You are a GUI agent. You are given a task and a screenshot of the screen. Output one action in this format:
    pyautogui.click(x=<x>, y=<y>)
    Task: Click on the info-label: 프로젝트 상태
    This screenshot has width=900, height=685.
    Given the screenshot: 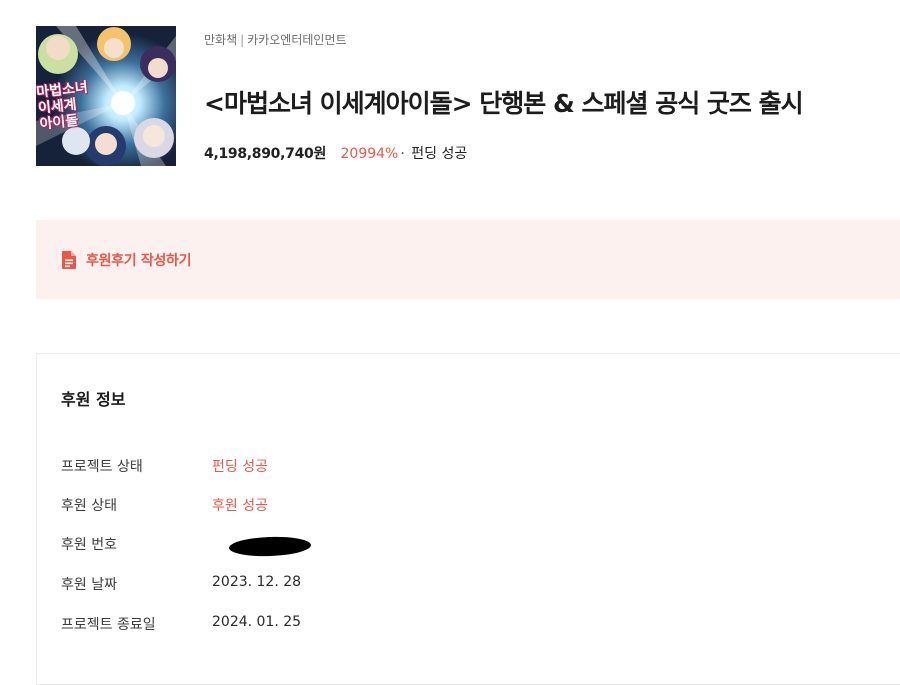 What is the action you would take?
    pyautogui.click(x=102, y=467)
    